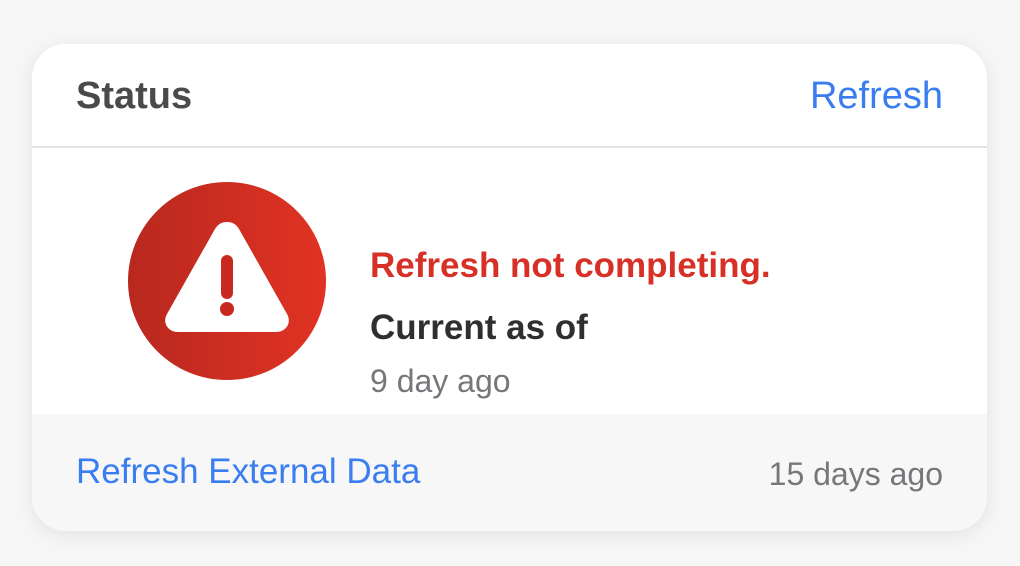 The height and width of the screenshot is (566, 1020). Describe the element at coordinates (227, 281) in the screenshot. I see `warning-triangle-icon` at that location.